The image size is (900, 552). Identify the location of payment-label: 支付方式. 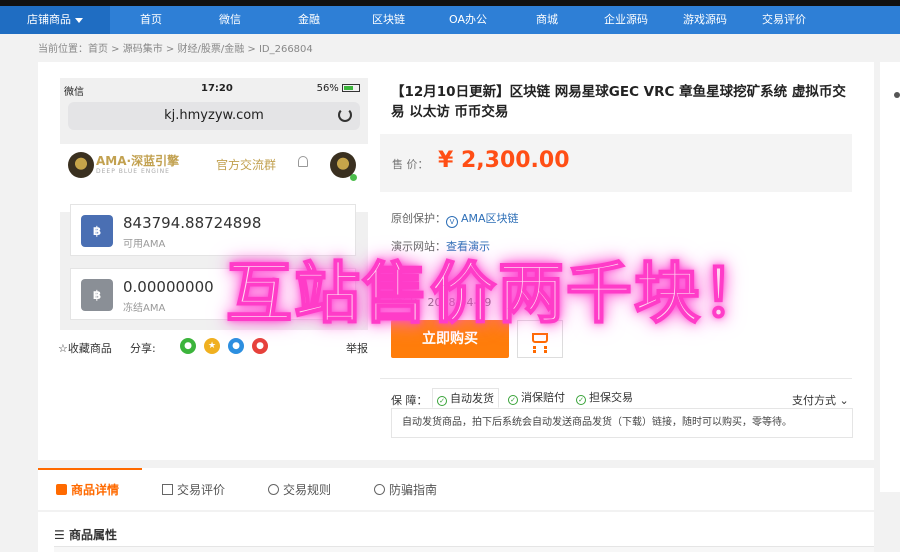
(814, 400).